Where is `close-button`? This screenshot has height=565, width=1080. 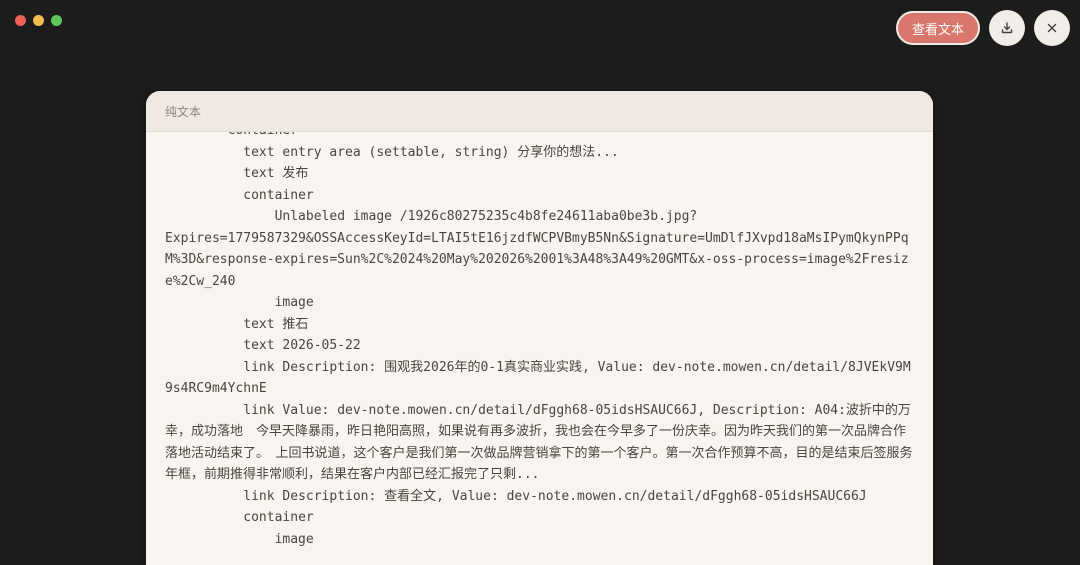 close-button is located at coordinates (1052, 28).